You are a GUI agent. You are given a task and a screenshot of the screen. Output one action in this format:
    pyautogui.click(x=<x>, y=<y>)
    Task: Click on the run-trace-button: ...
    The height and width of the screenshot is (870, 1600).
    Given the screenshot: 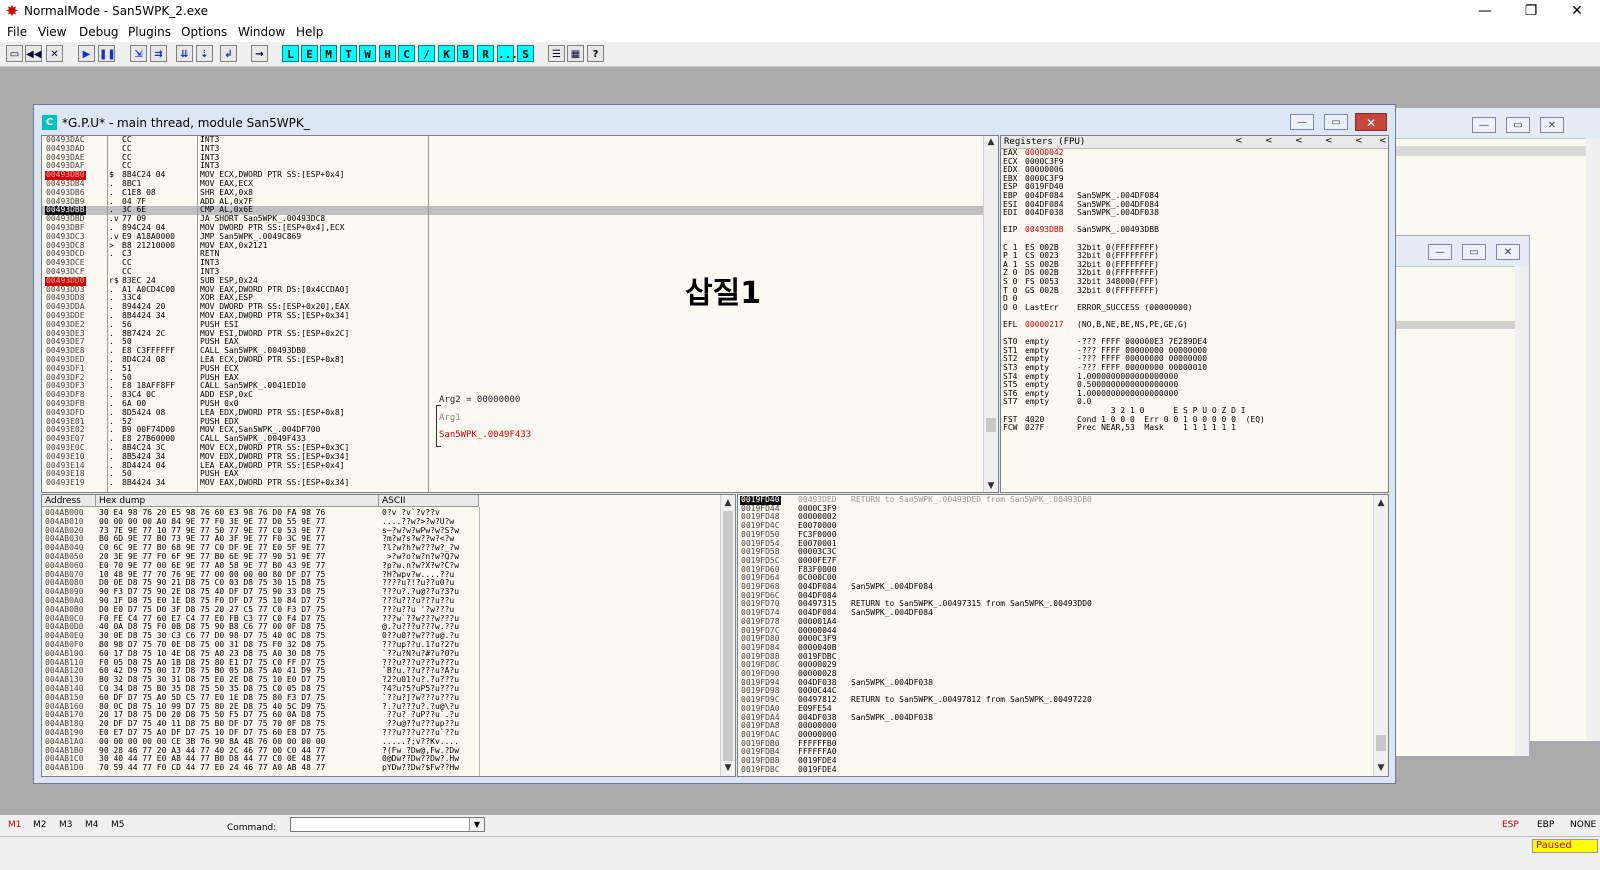 What is the action you would take?
    pyautogui.click(x=507, y=53)
    